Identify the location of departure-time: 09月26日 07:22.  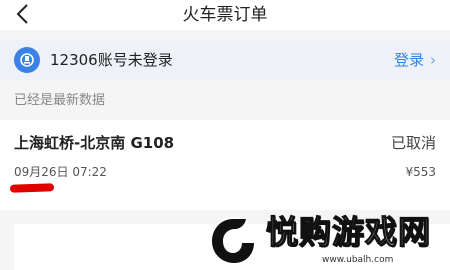
(60, 172).